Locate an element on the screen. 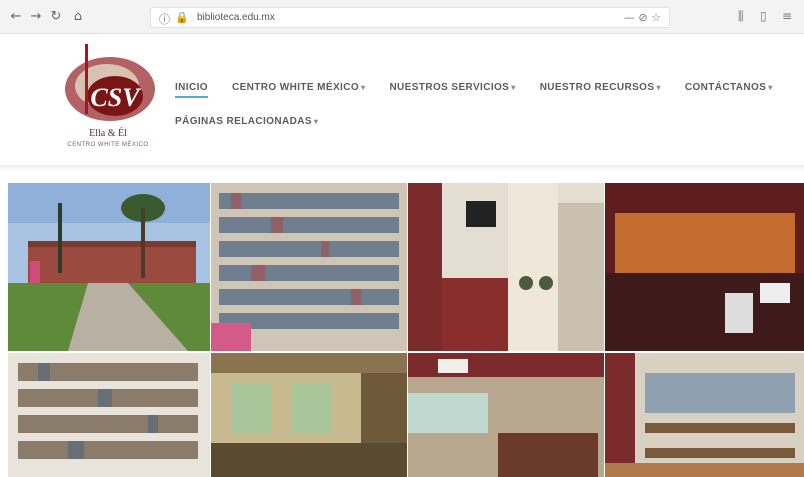 The image size is (804, 477). menu-item-label: CENTRO WHITE MÉXICO is located at coordinates (295, 87).